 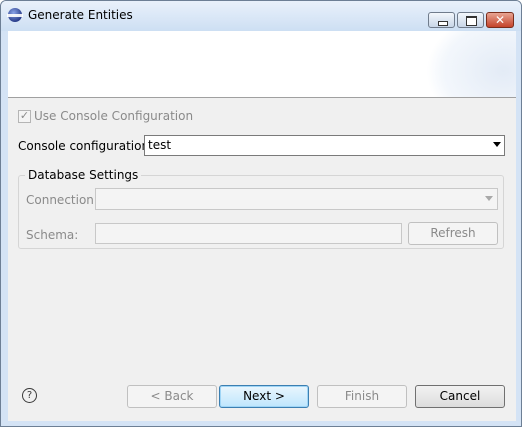 I want to click on schema-input, so click(x=248, y=233).